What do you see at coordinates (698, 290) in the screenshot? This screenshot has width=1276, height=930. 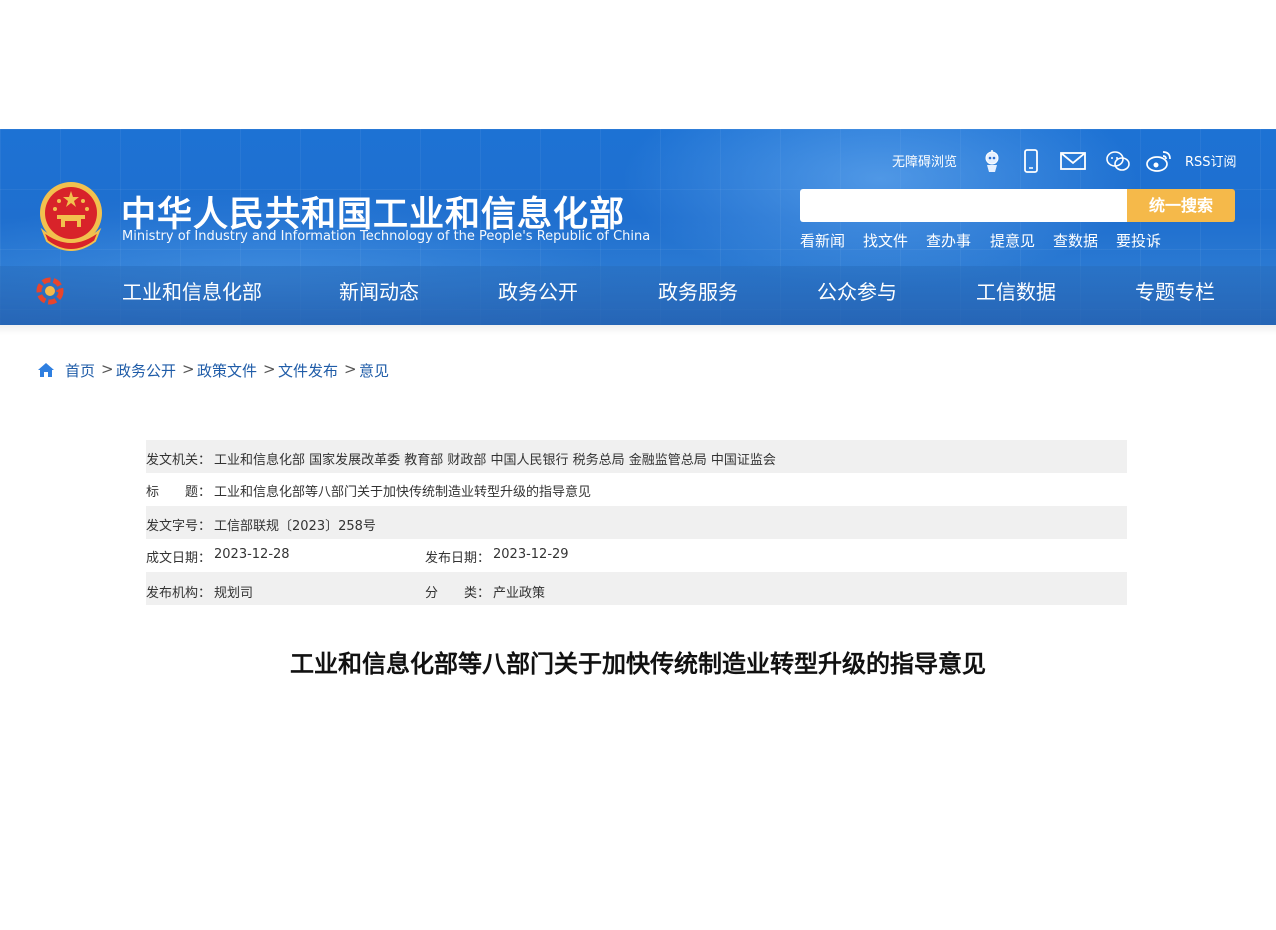 I see `nav-gov-services: 政务服务` at bounding box center [698, 290].